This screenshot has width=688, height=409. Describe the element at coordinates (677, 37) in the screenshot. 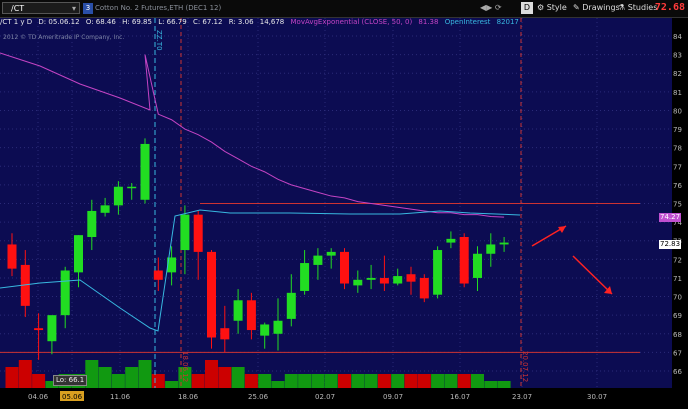

I see `price-tick-label: 84` at that location.